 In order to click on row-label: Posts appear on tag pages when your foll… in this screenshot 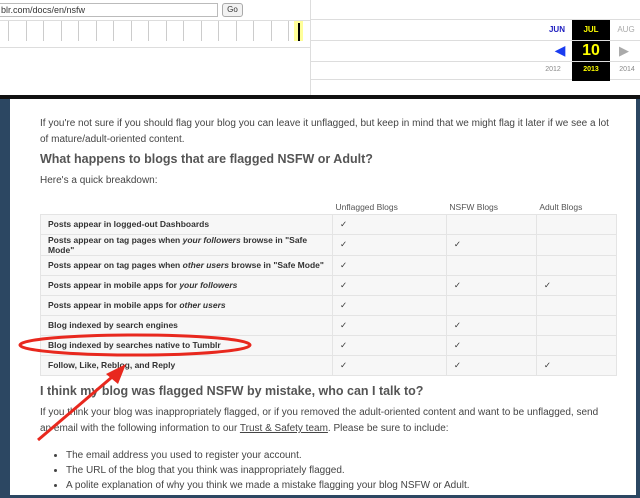, I will do `click(186, 244)`.